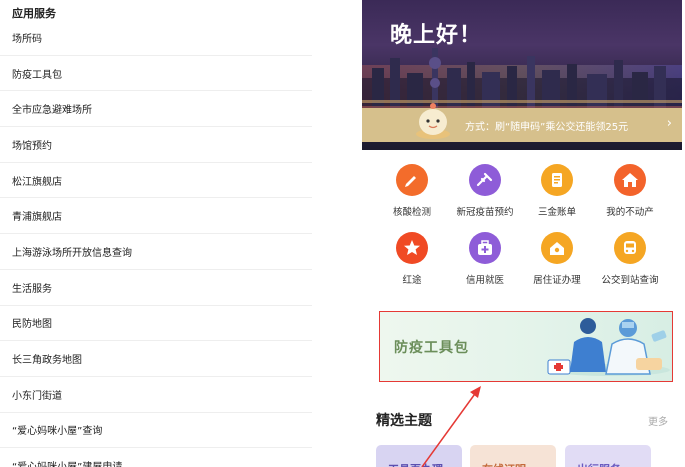 The image size is (685, 467). What do you see at coordinates (431, 348) in the screenshot?
I see `toolkit-title: 防疫工具包` at bounding box center [431, 348].